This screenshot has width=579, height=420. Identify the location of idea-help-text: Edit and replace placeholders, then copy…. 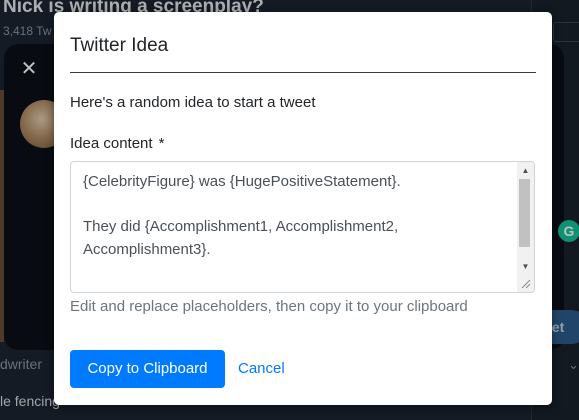
(269, 306).